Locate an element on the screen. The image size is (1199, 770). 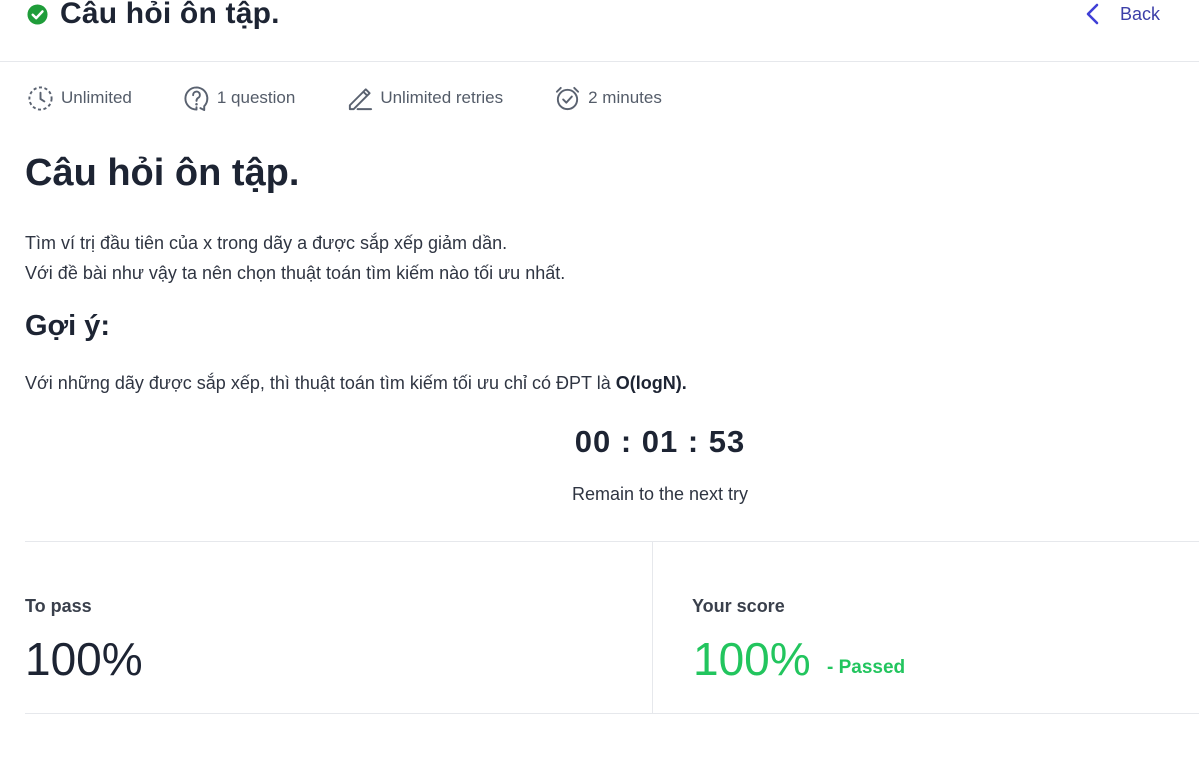
hint-title: Gợi ý: is located at coordinates (68, 326).